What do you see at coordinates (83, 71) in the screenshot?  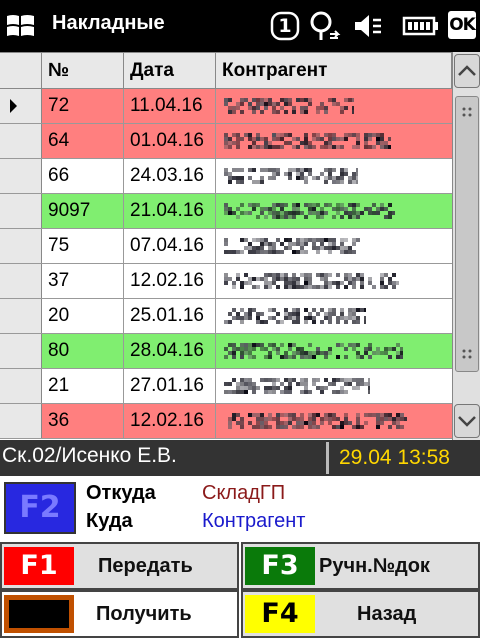 I see `header-number: №` at bounding box center [83, 71].